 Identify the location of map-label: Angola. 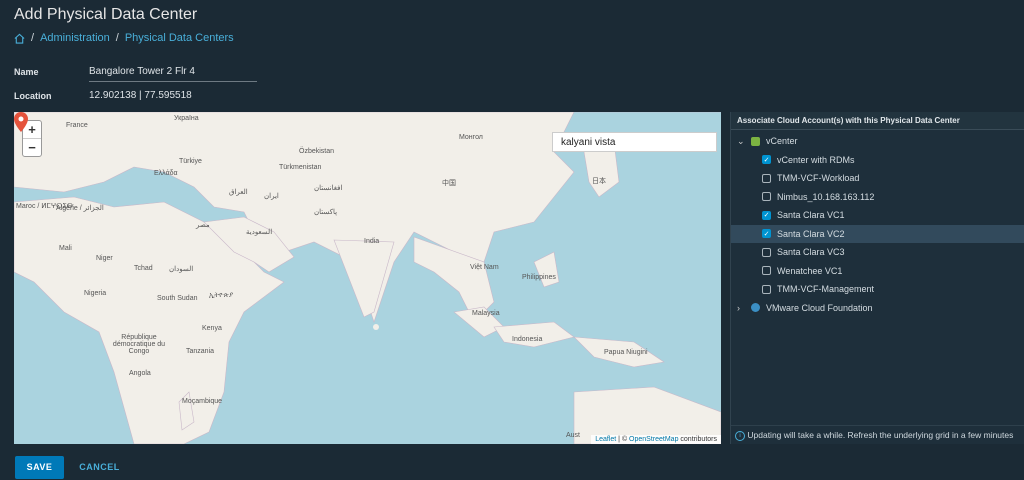
(140, 373).